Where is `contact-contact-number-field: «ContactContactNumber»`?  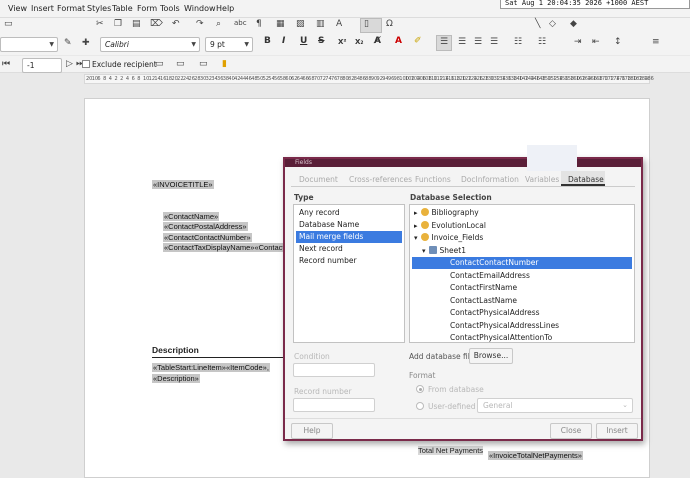 contact-contact-number-field: «ContactContactNumber» is located at coordinates (207, 237).